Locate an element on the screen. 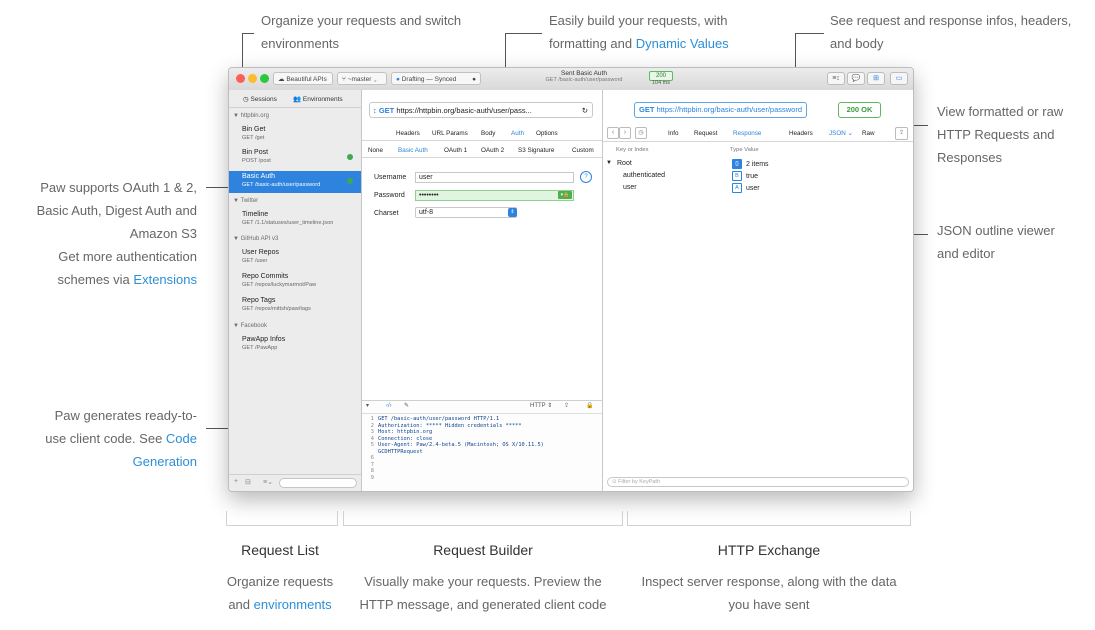  sync-status: ● Drafting — Synced ● is located at coordinates (436, 78).